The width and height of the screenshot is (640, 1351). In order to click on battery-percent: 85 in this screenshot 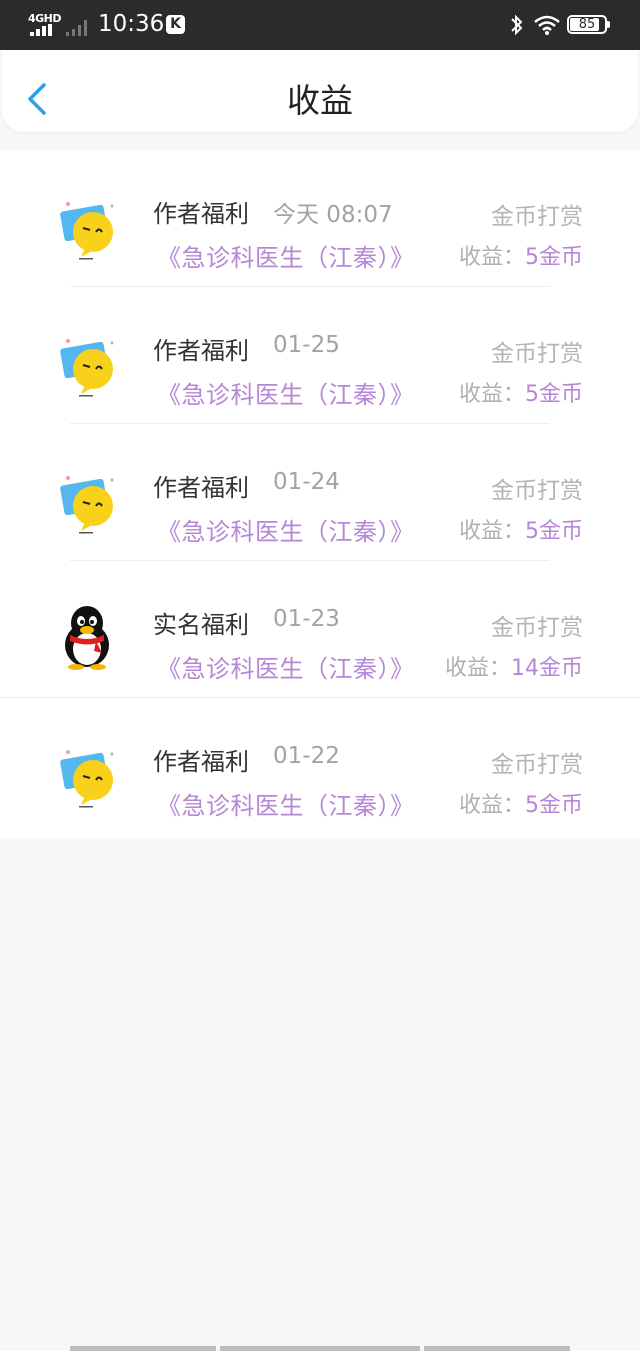, I will do `click(587, 24)`.